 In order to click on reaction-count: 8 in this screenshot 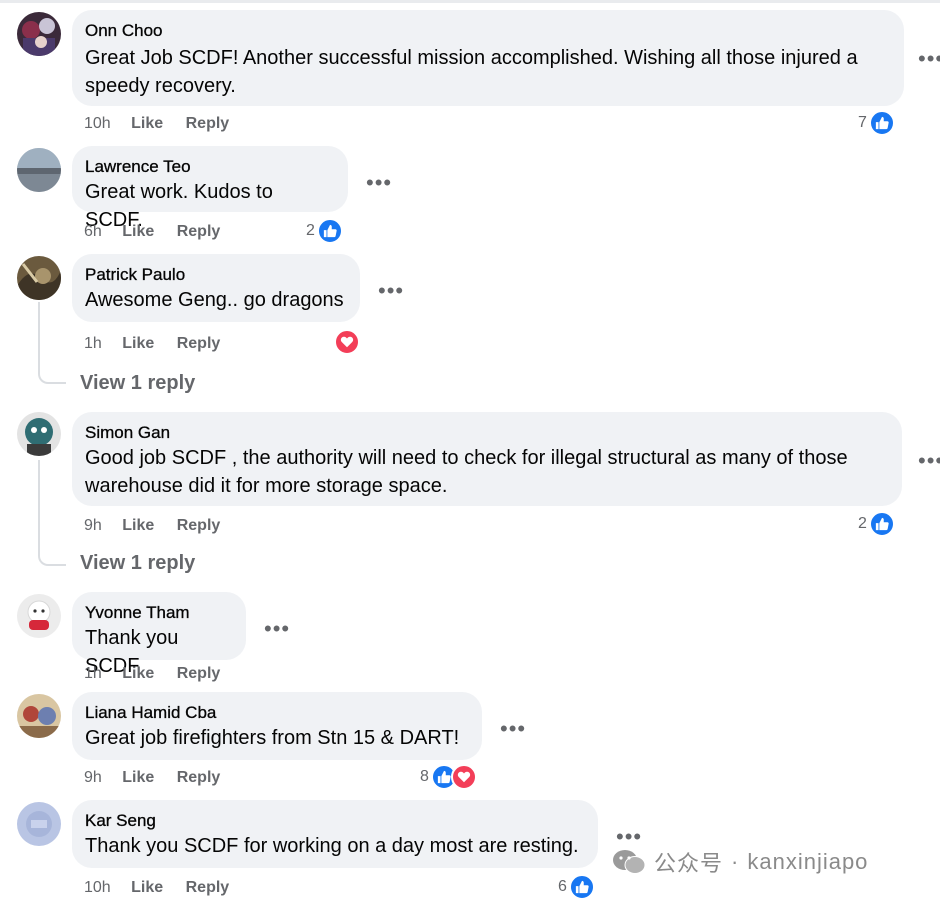, I will do `click(424, 776)`.